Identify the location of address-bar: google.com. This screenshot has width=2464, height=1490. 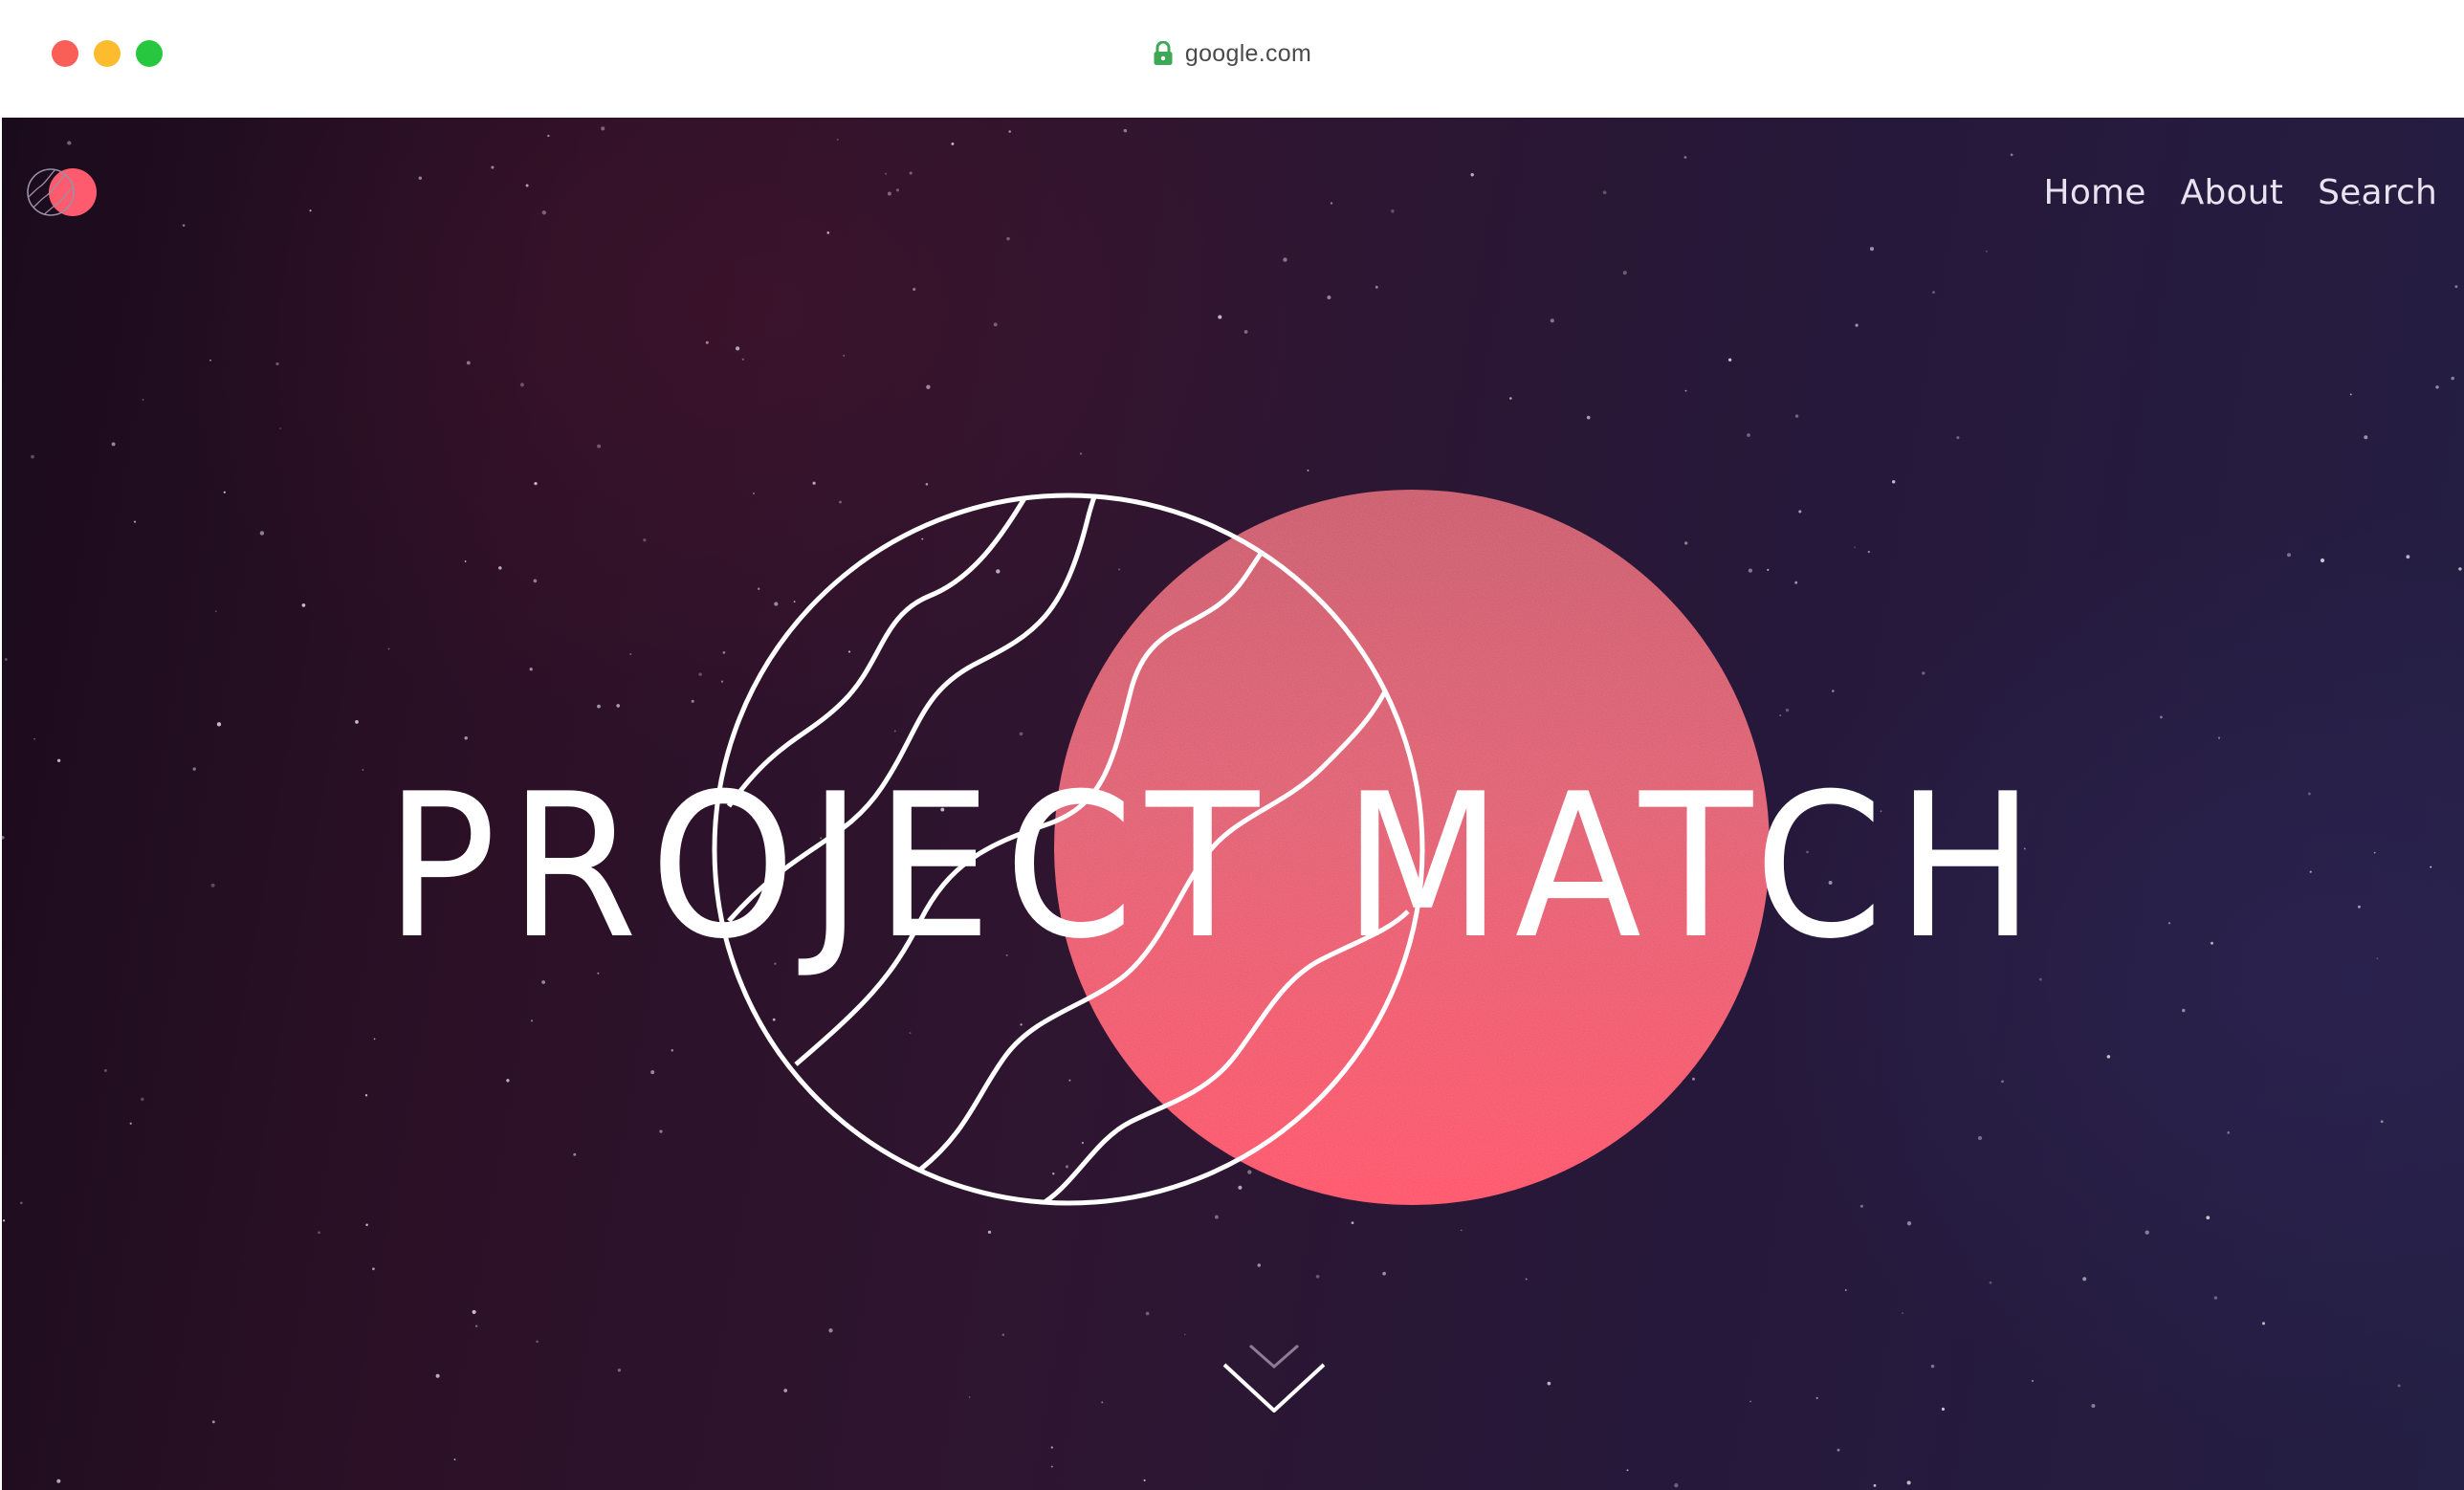
(1232, 54).